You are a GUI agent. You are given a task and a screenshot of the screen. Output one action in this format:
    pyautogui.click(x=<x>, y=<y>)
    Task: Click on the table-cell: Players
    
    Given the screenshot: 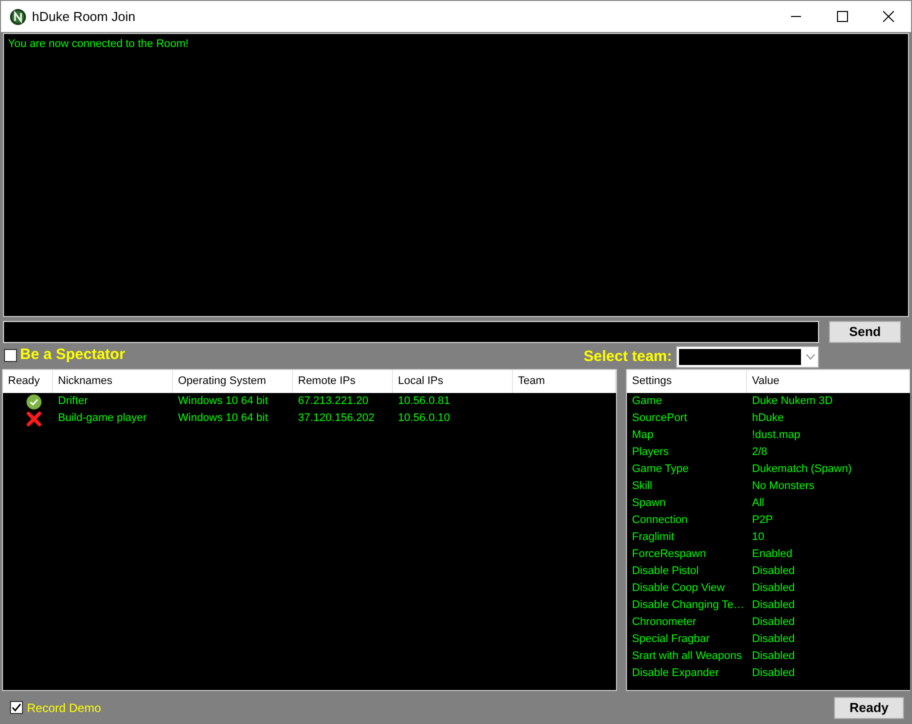 What is the action you would take?
    pyautogui.click(x=650, y=452)
    